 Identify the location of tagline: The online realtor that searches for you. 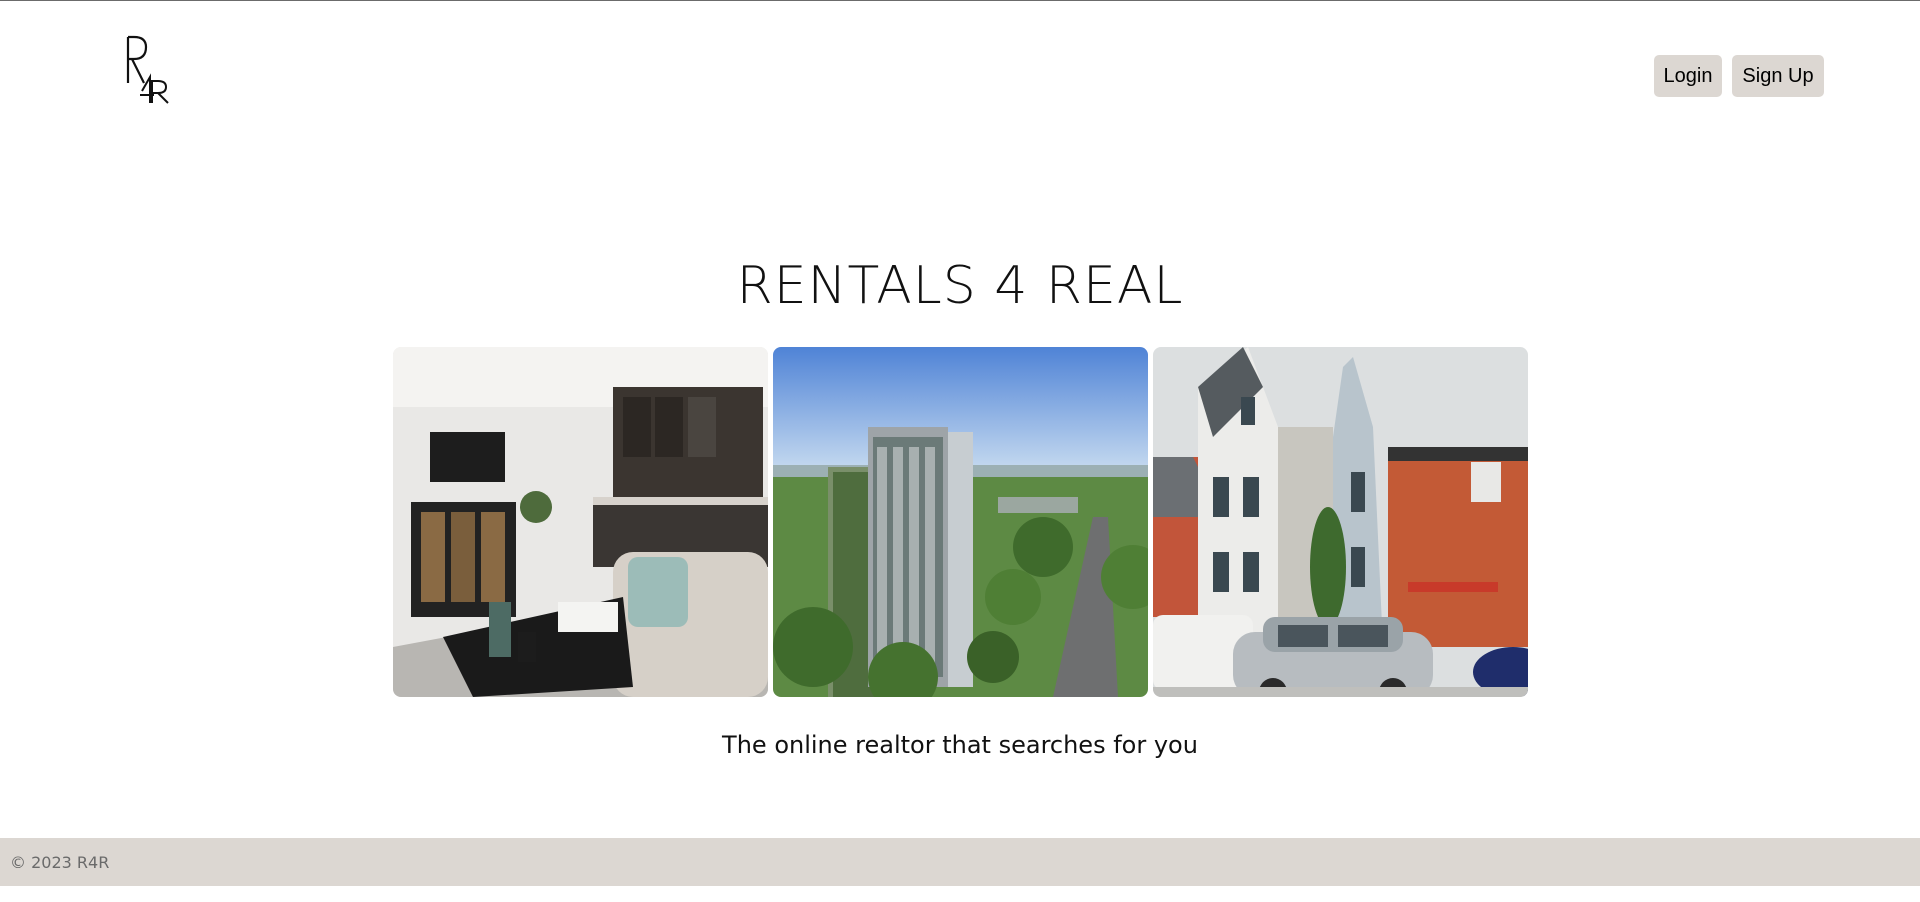
(960, 745).